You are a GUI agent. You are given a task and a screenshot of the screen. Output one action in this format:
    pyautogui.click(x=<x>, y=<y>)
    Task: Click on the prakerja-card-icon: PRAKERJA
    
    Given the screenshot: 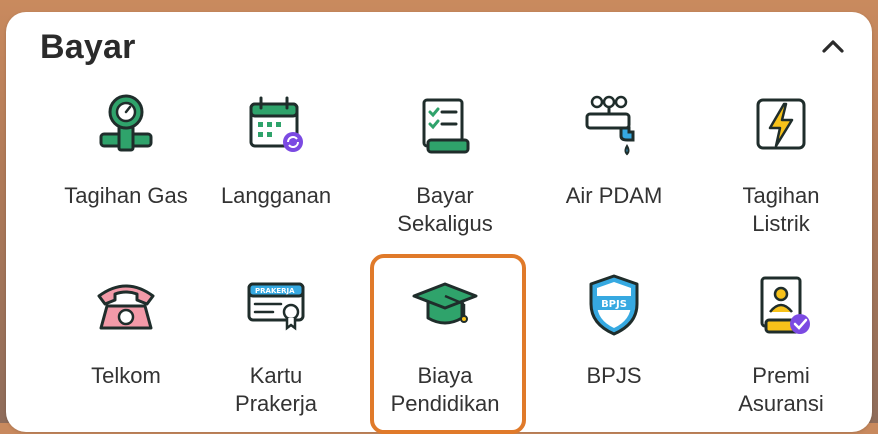 What is the action you would take?
    pyautogui.click(x=276, y=306)
    